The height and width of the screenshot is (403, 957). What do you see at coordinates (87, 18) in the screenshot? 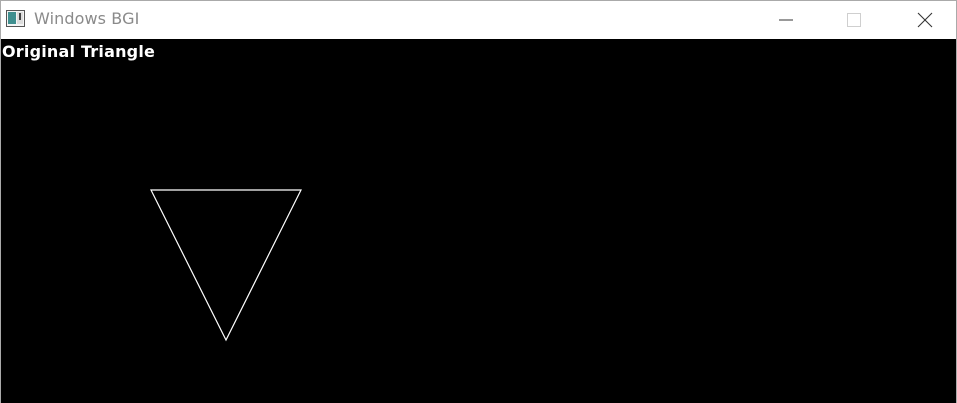
I see `window-title: Windows BGI` at bounding box center [87, 18].